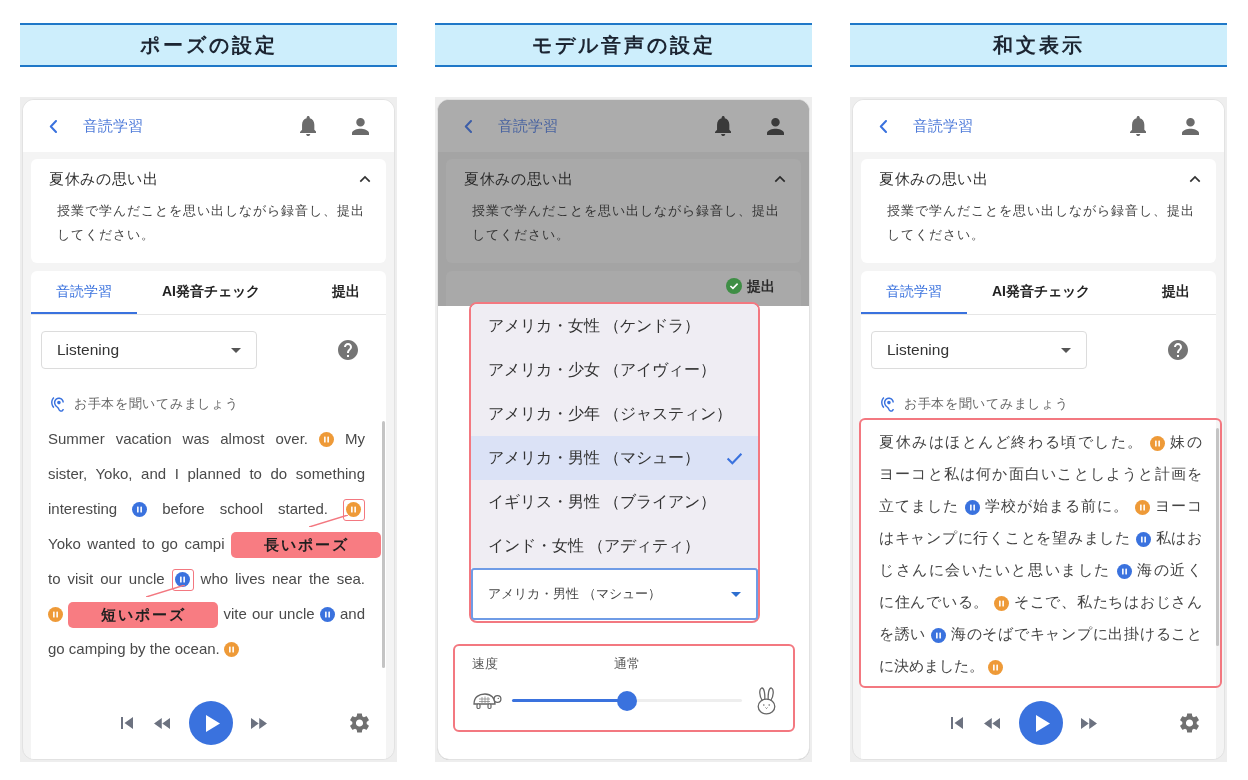 The height and width of the screenshot is (780, 1248). I want to click on passage-text: and, so click(353, 613).